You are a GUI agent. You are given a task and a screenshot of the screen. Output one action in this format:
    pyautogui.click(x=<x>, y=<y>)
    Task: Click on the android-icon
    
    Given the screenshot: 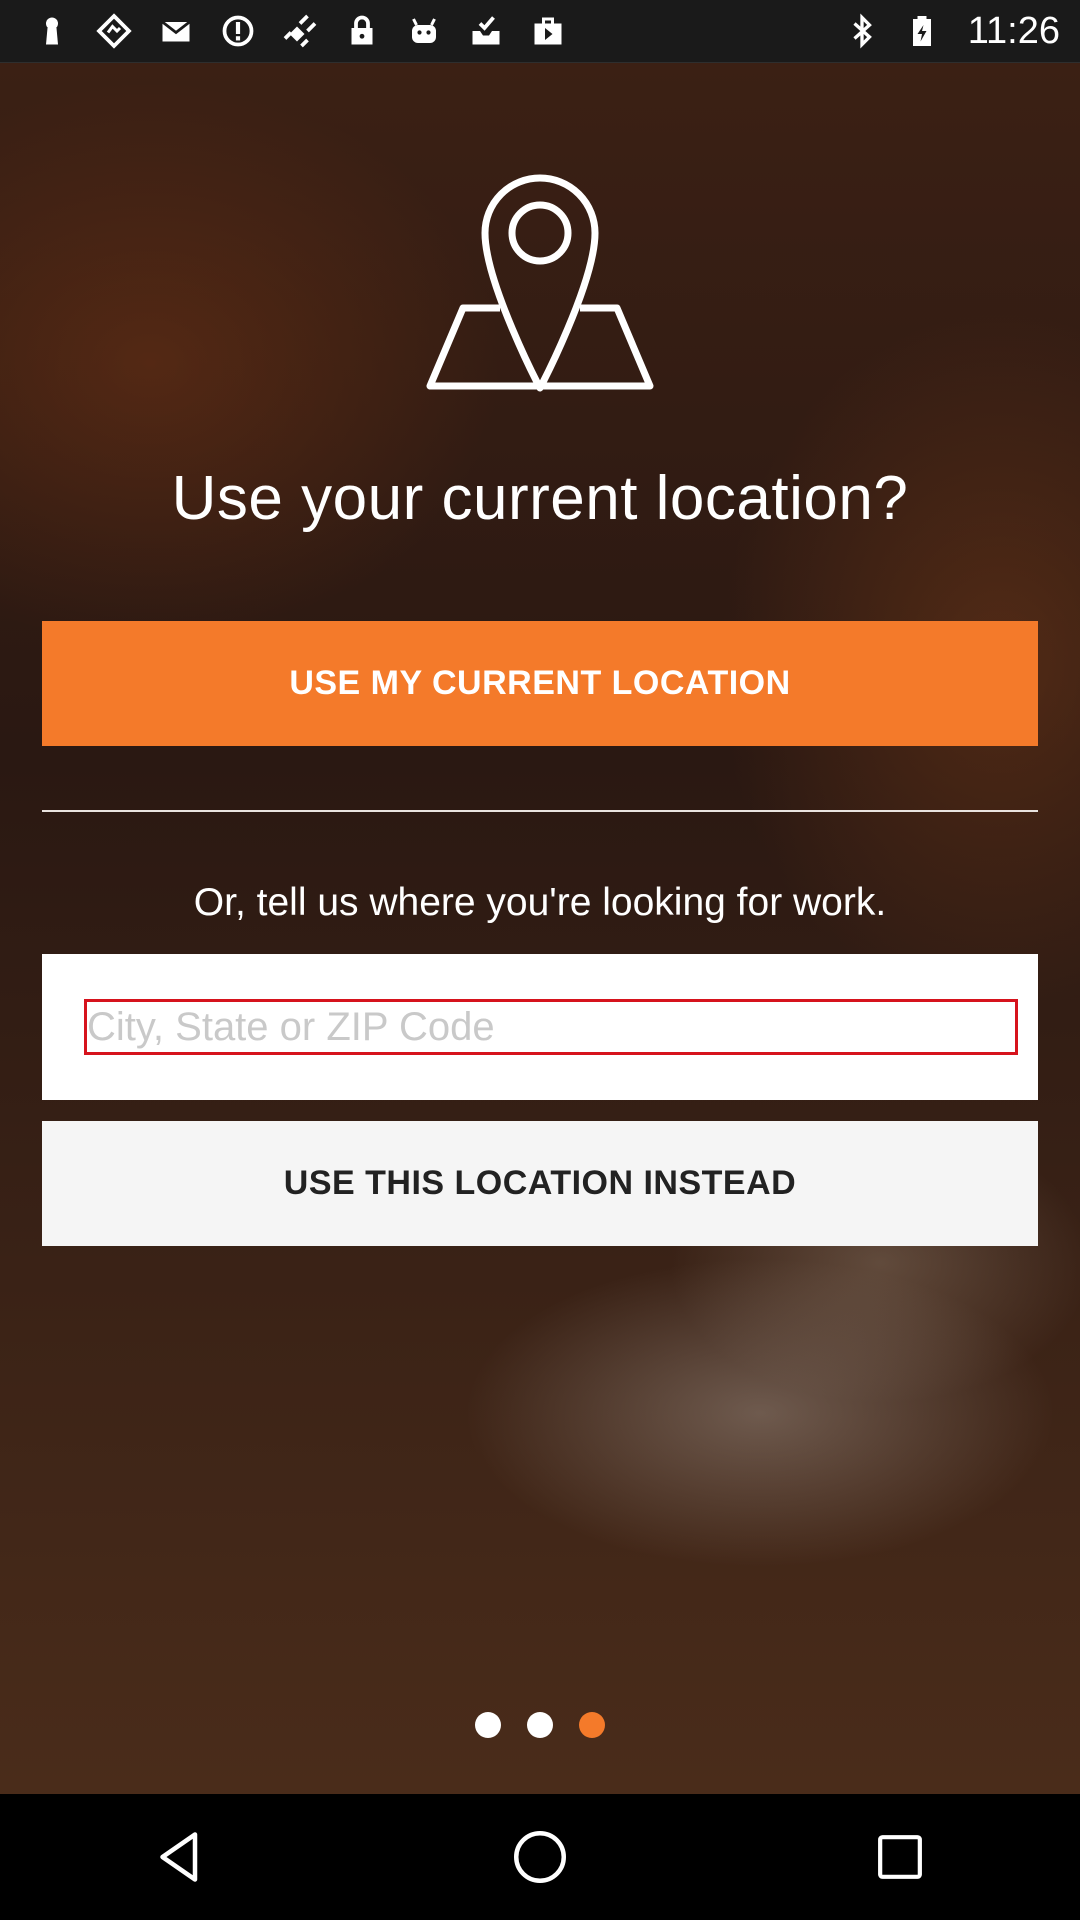 What is the action you would take?
    pyautogui.click(x=424, y=31)
    